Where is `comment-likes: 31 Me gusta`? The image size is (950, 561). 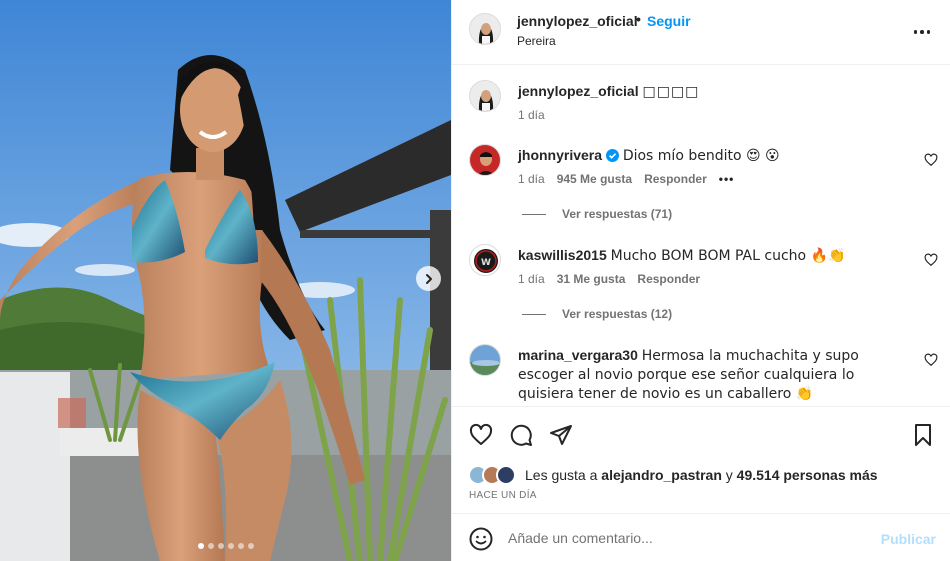 comment-likes: 31 Me gusta is located at coordinates (591, 279).